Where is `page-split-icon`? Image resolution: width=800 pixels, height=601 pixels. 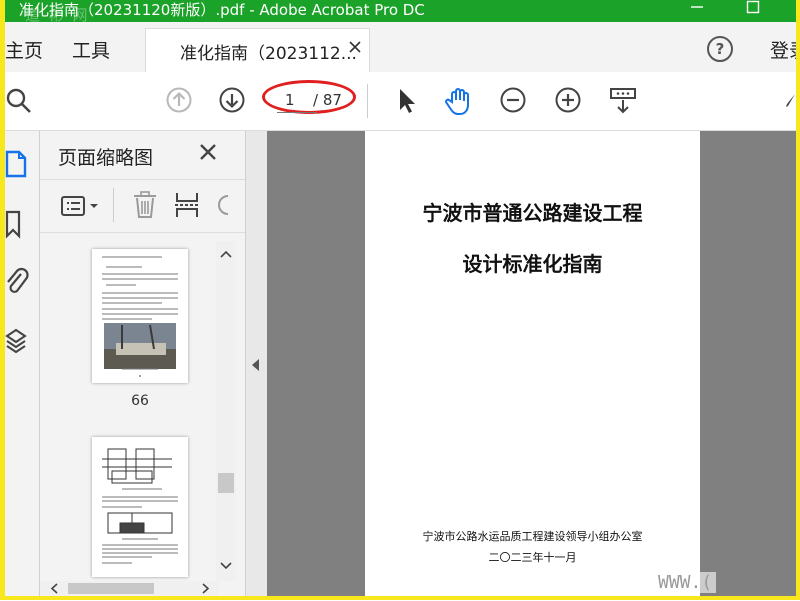 page-split-icon is located at coordinates (187, 205).